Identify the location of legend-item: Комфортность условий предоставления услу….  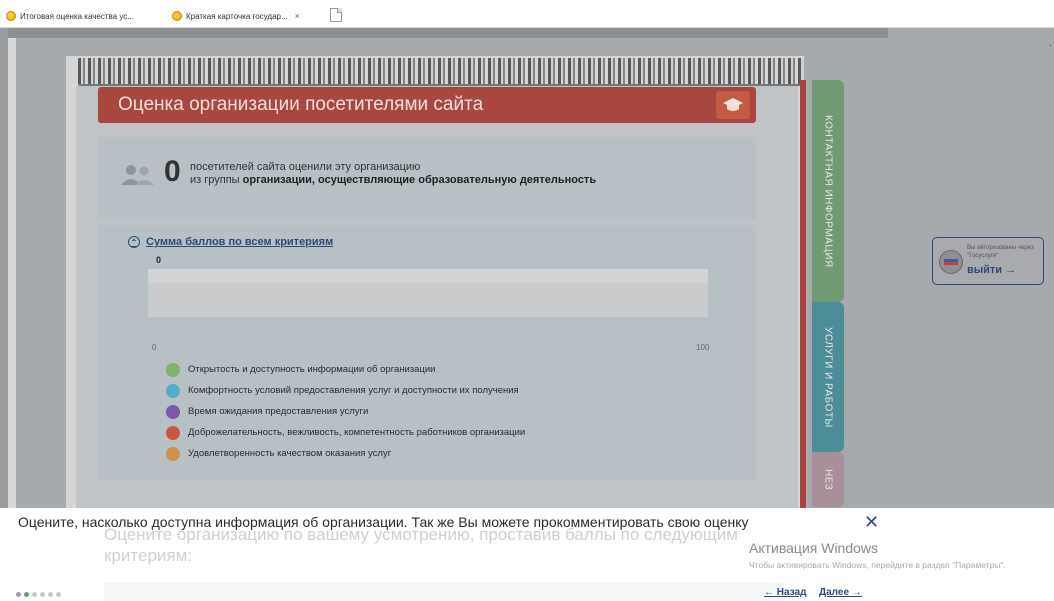
(345, 390).